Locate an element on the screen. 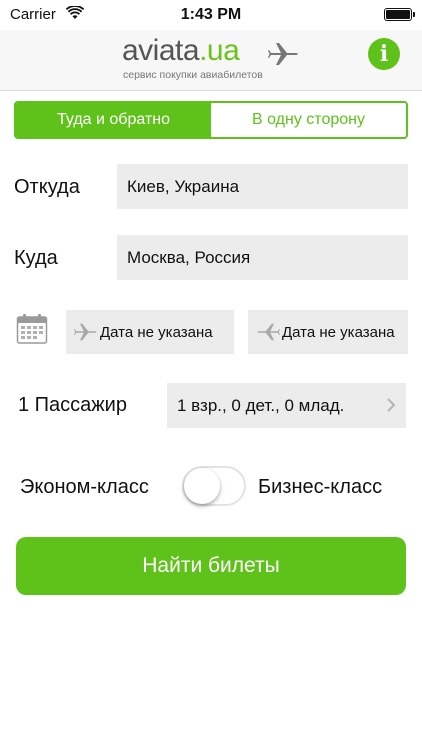 This screenshot has height=750, width=422. app-logo: aviata.ua сервис покупки авиабилетов is located at coordinates (222, 60).